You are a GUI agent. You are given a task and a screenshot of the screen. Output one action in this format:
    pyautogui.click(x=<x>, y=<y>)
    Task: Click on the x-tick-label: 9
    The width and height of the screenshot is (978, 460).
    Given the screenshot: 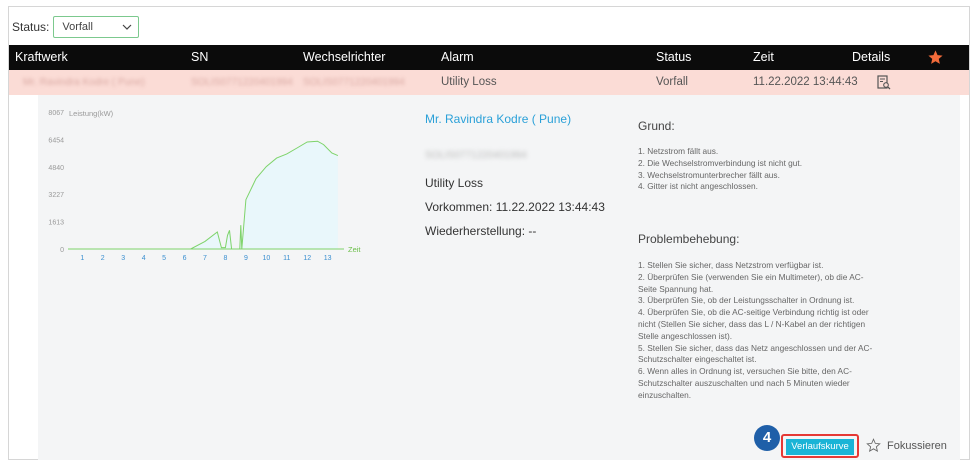 What is the action you would take?
    pyautogui.click(x=246, y=258)
    